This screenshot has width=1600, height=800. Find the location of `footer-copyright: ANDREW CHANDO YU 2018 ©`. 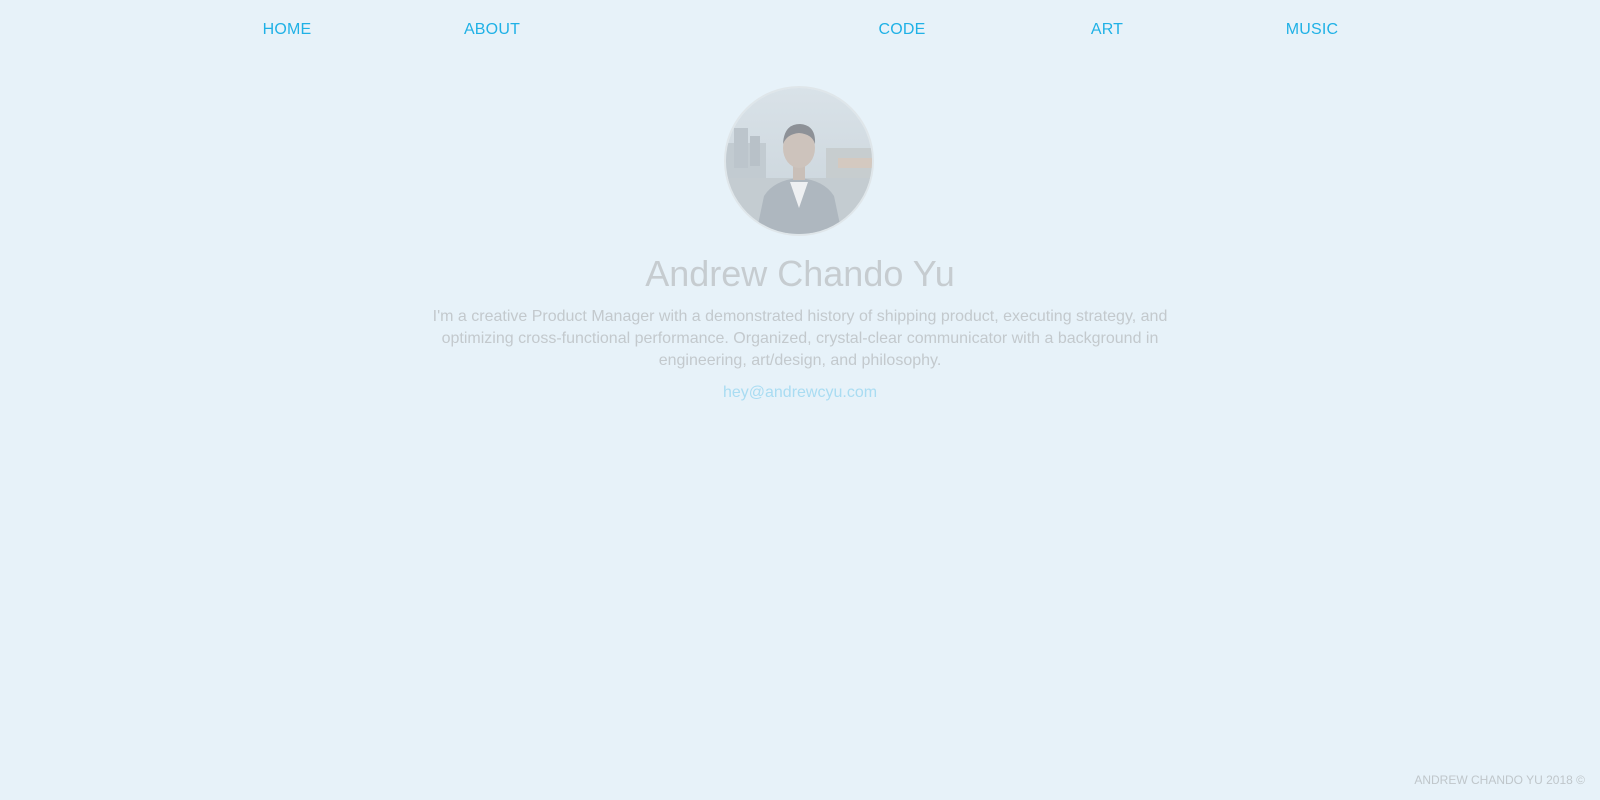

footer-copyright: ANDREW CHANDO YU 2018 © is located at coordinates (1499, 780).